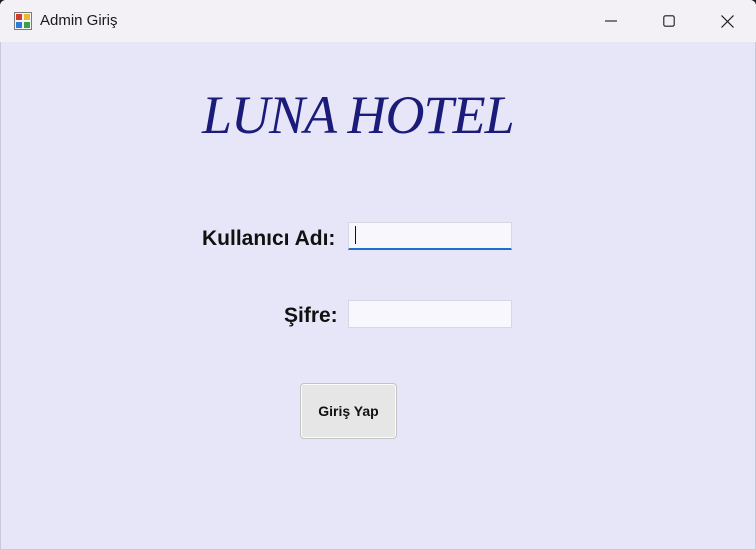 The width and height of the screenshot is (756, 550). Describe the element at coordinates (355, 235) in the screenshot. I see `text-caret` at that location.